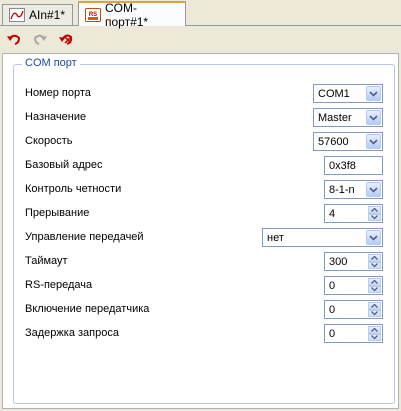 The image size is (401, 411). Describe the element at coordinates (49, 141) in the screenshot. I see `field-label: Скорость` at that location.